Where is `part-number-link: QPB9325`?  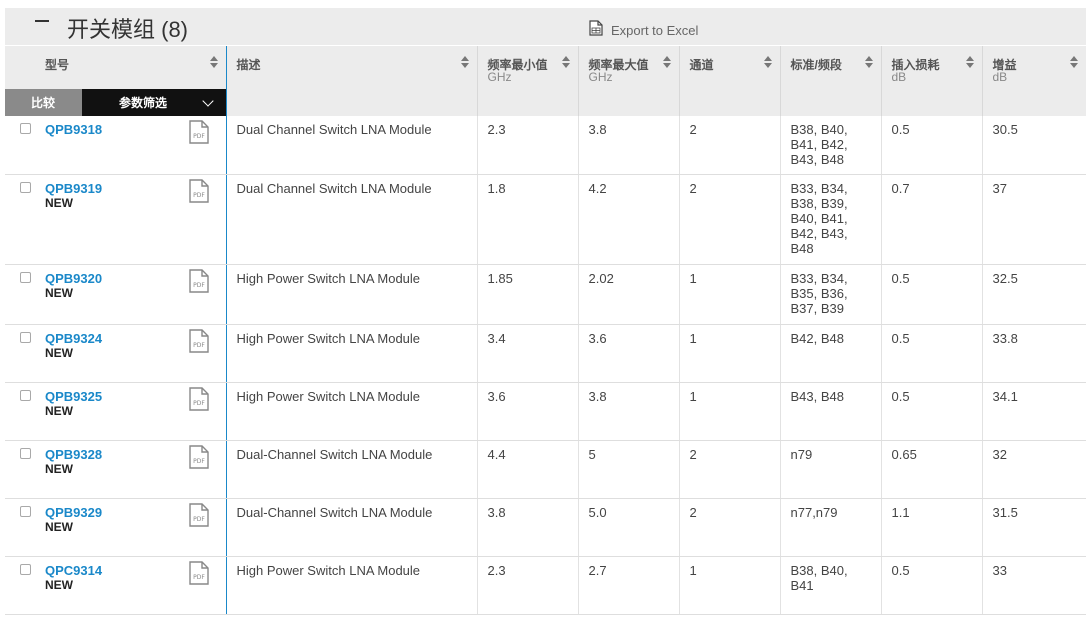
part-number-link: QPB9325 is located at coordinates (73, 396).